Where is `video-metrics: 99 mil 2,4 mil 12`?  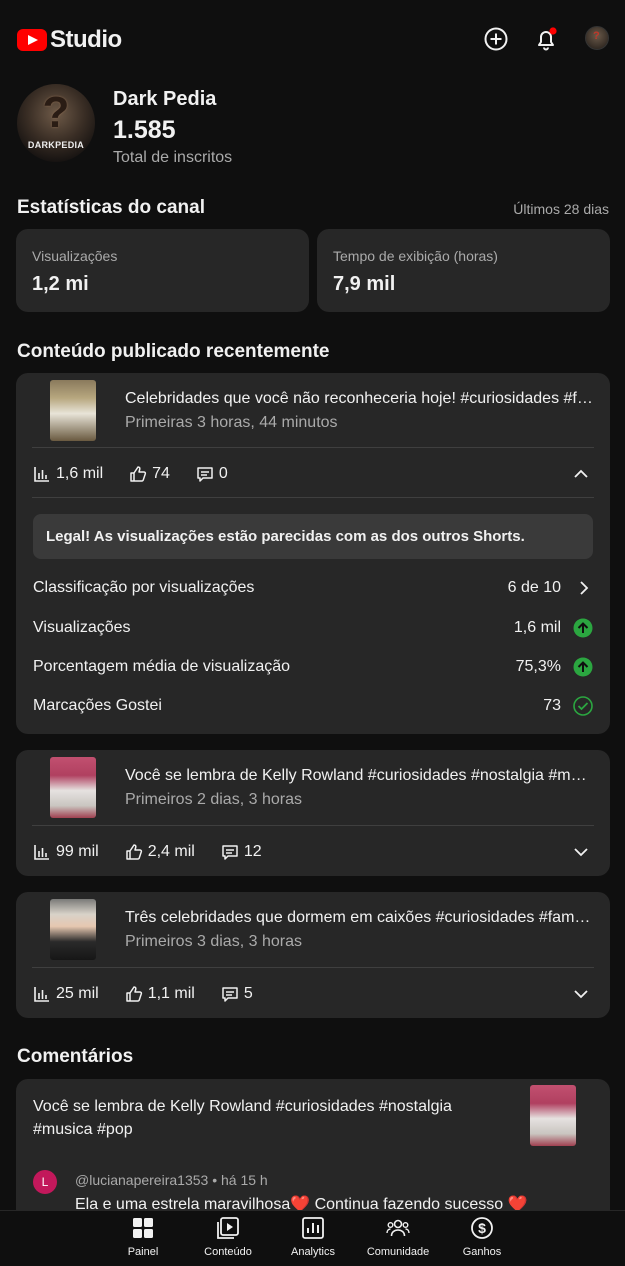
video-metrics: 99 mil 2,4 mil 12 is located at coordinates (160, 852).